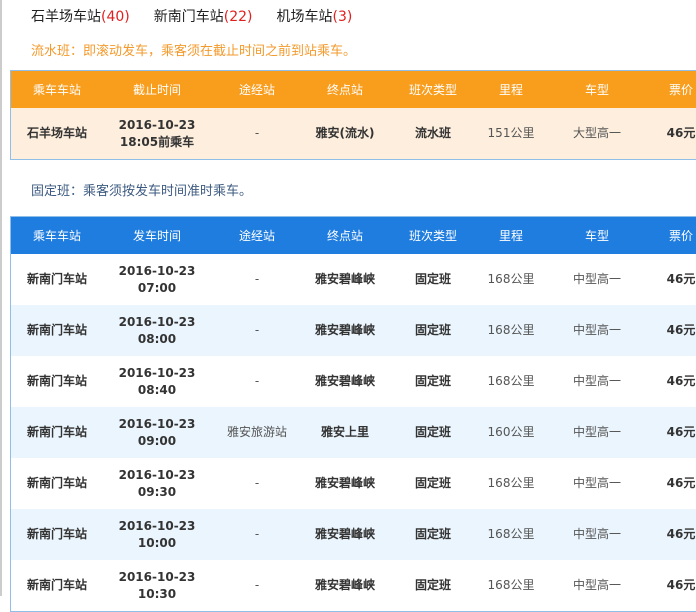 This screenshot has height=612, width=696. What do you see at coordinates (157, 389) in the screenshot?
I see `time: 08:40` at bounding box center [157, 389].